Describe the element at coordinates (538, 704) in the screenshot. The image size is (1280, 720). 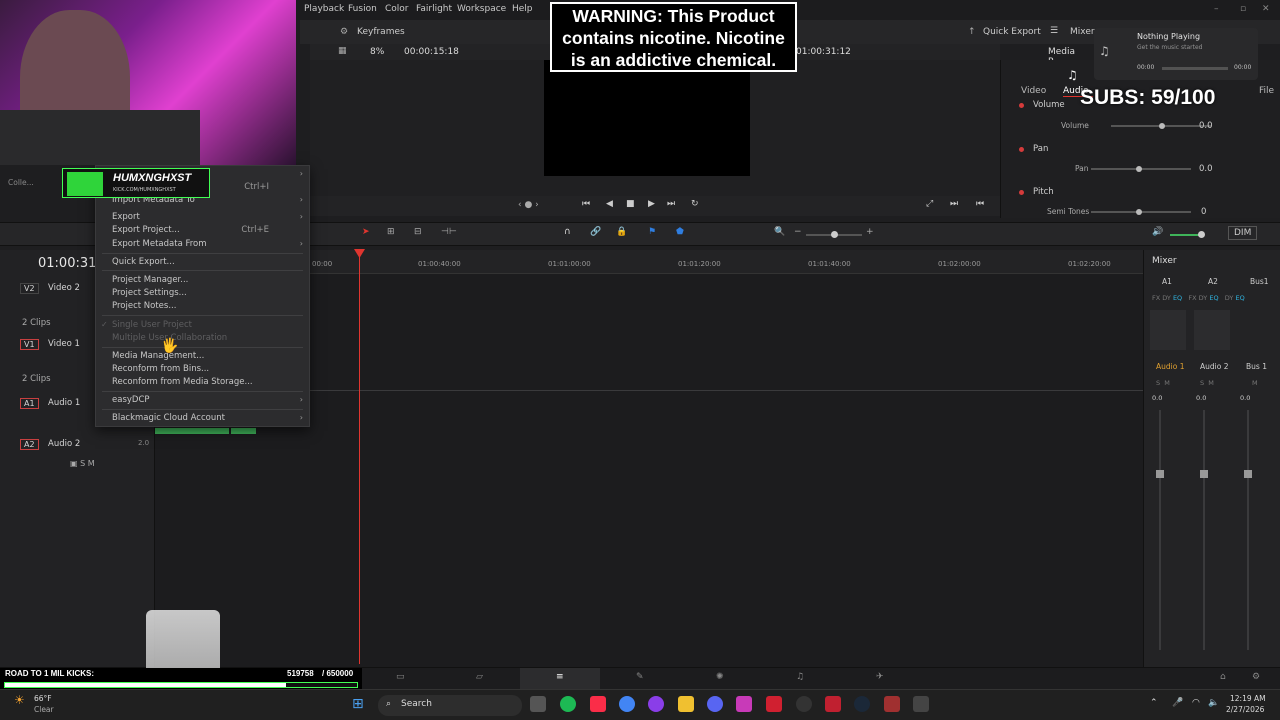
I see `file-explorer-icon` at that location.